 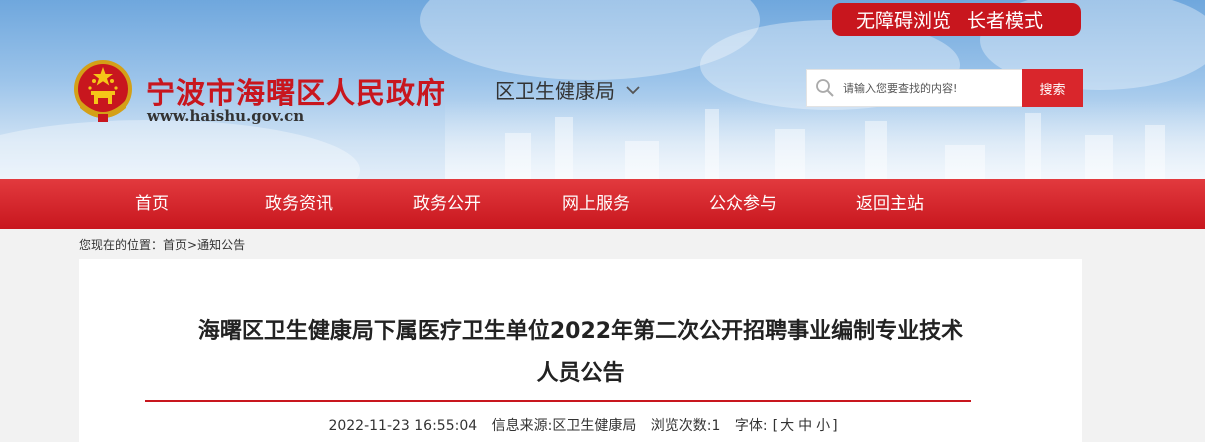 I want to click on search-input, so click(x=933, y=88).